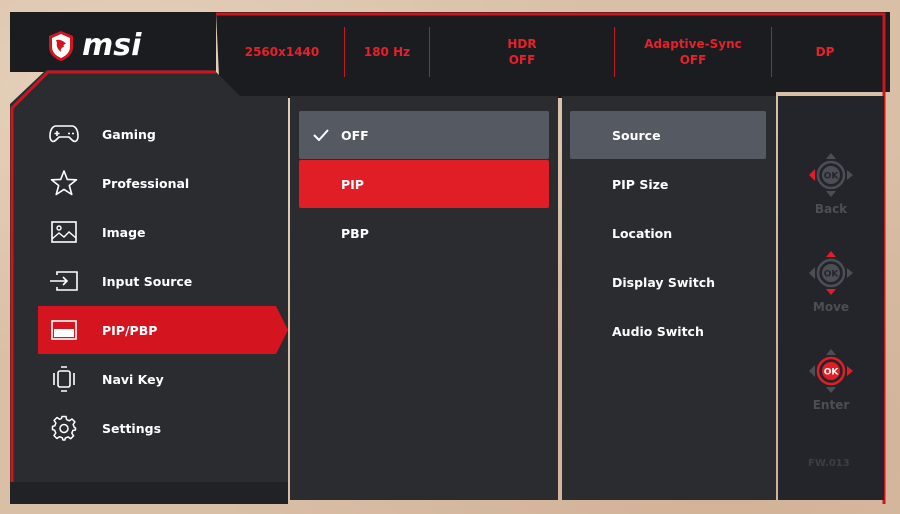 This screenshot has width=900, height=514. I want to click on firmware-version: FW.013, so click(829, 463).